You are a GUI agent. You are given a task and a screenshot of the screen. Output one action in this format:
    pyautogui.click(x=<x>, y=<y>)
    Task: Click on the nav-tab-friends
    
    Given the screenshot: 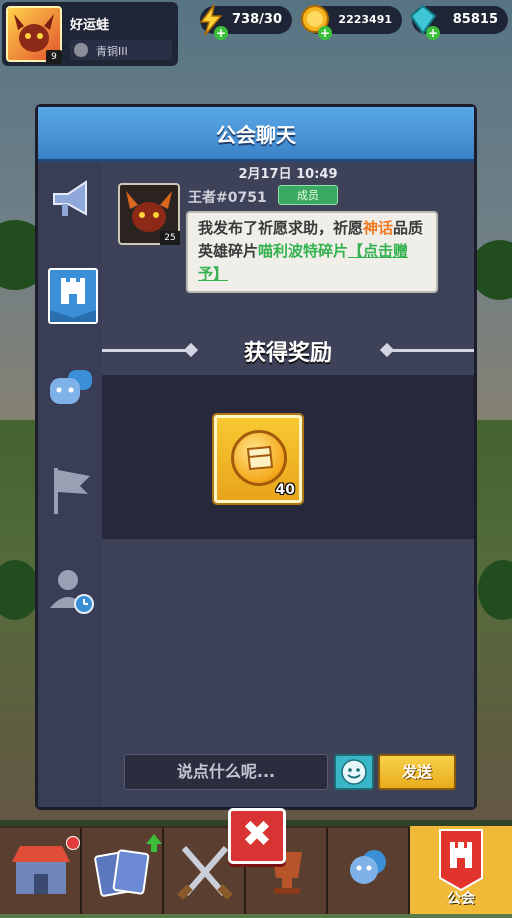 What is the action you would take?
    pyautogui.click(x=369, y=871)
    